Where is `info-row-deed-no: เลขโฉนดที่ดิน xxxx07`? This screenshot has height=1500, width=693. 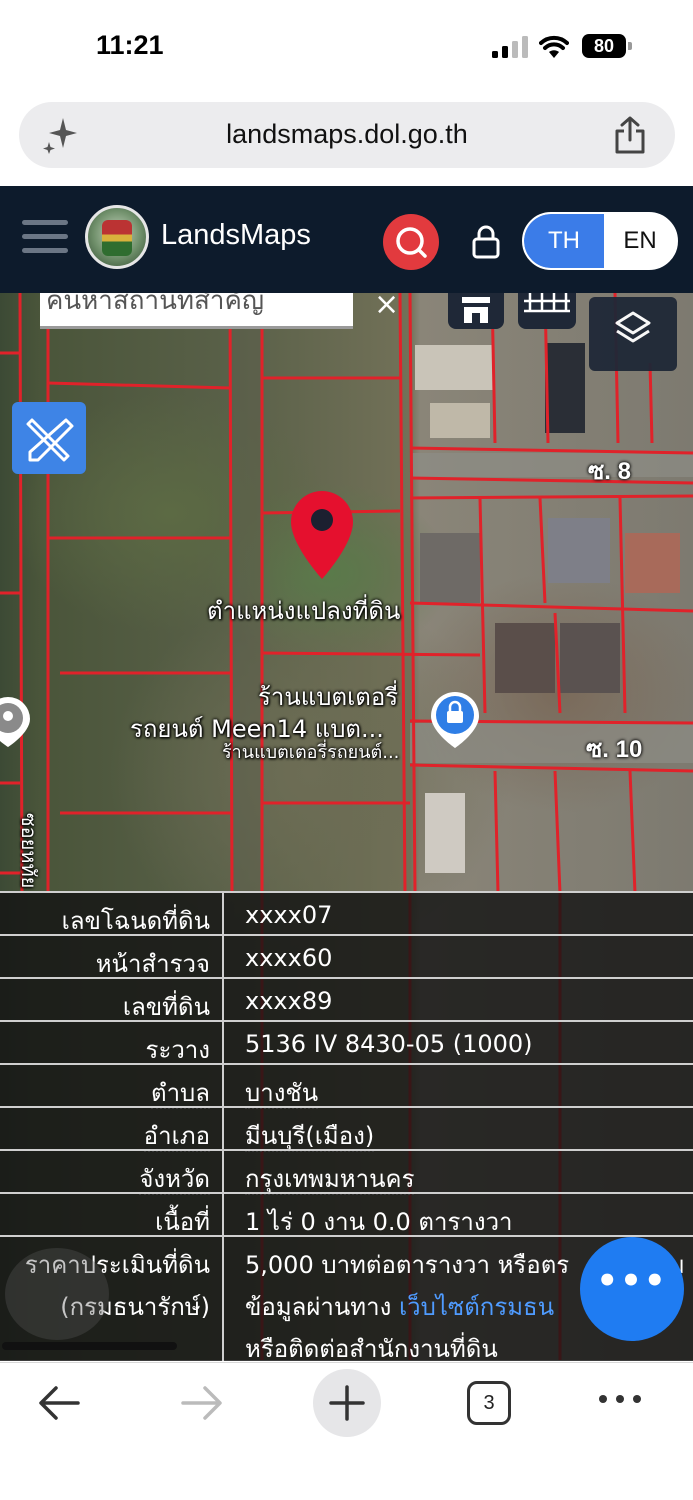
info-row-deed-no: เลขโฉนดที่ดิน xxxx07 is located at coordinates (346, 913).